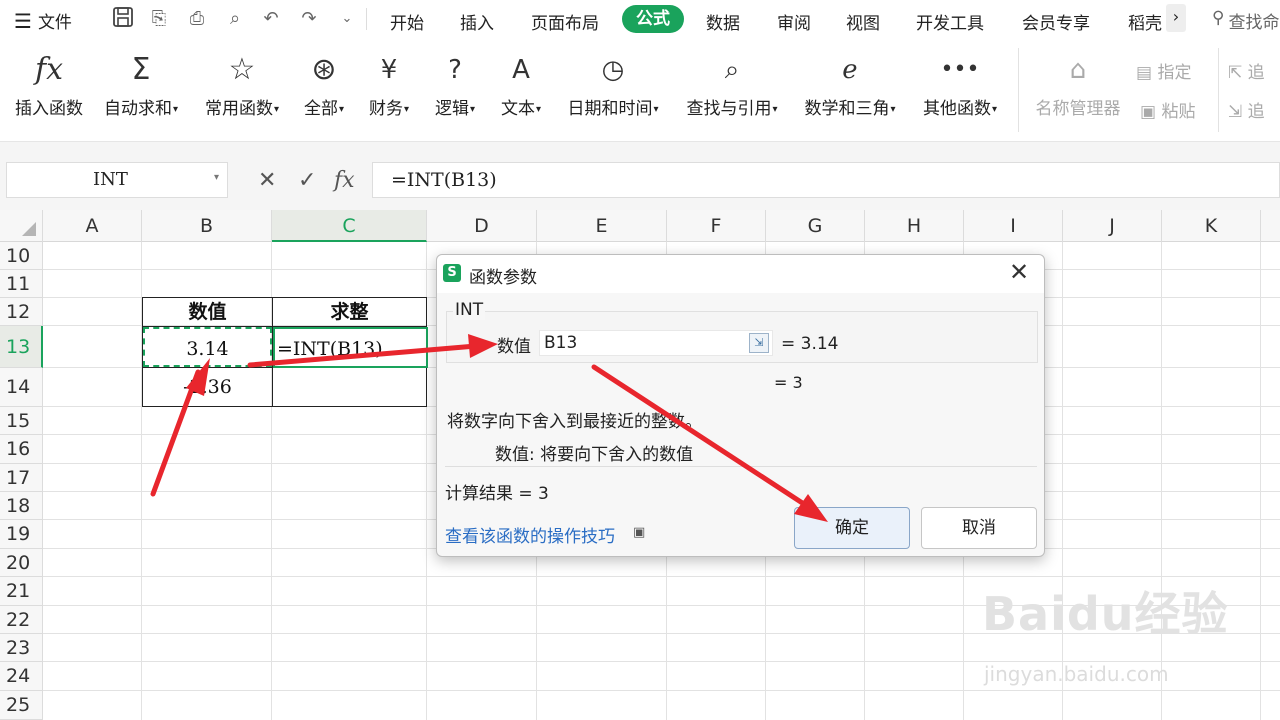 The image size is (1280, 720). What do you see at coordinates (1076, 674) in the screenshot?
I see `baidu-watermark-url: jingyan.baidu.com` at bounding box center [1076, 674].